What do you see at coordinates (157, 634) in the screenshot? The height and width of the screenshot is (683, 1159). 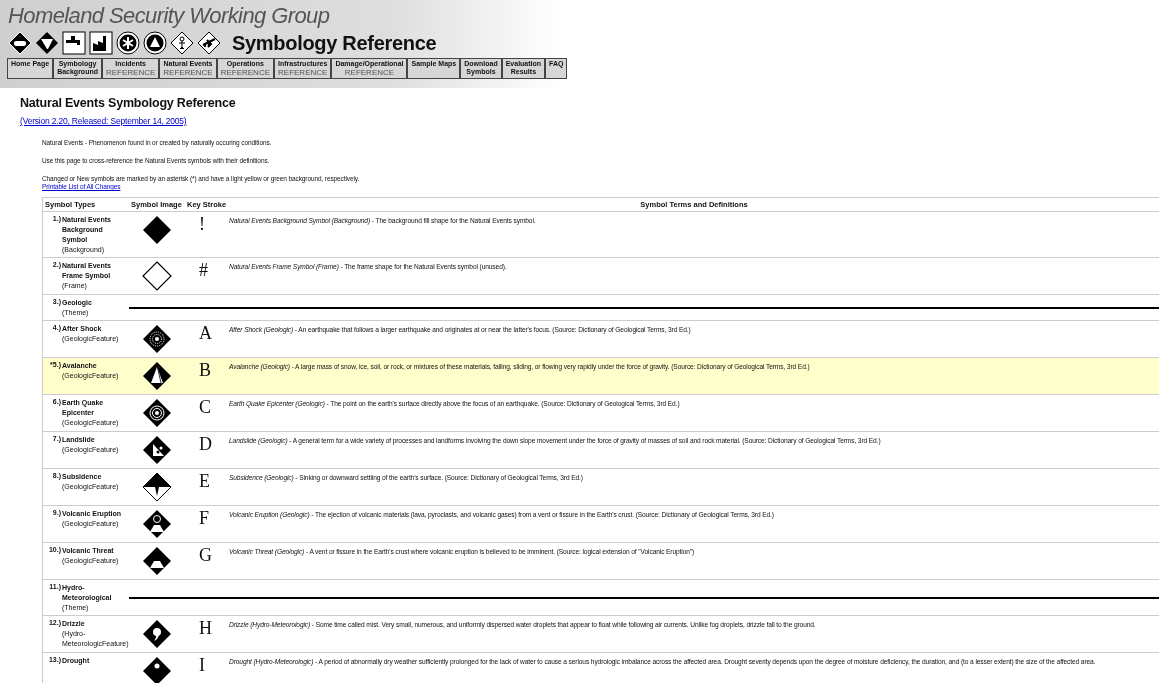 I see `comma-icon` at bounding box center [157, 634].